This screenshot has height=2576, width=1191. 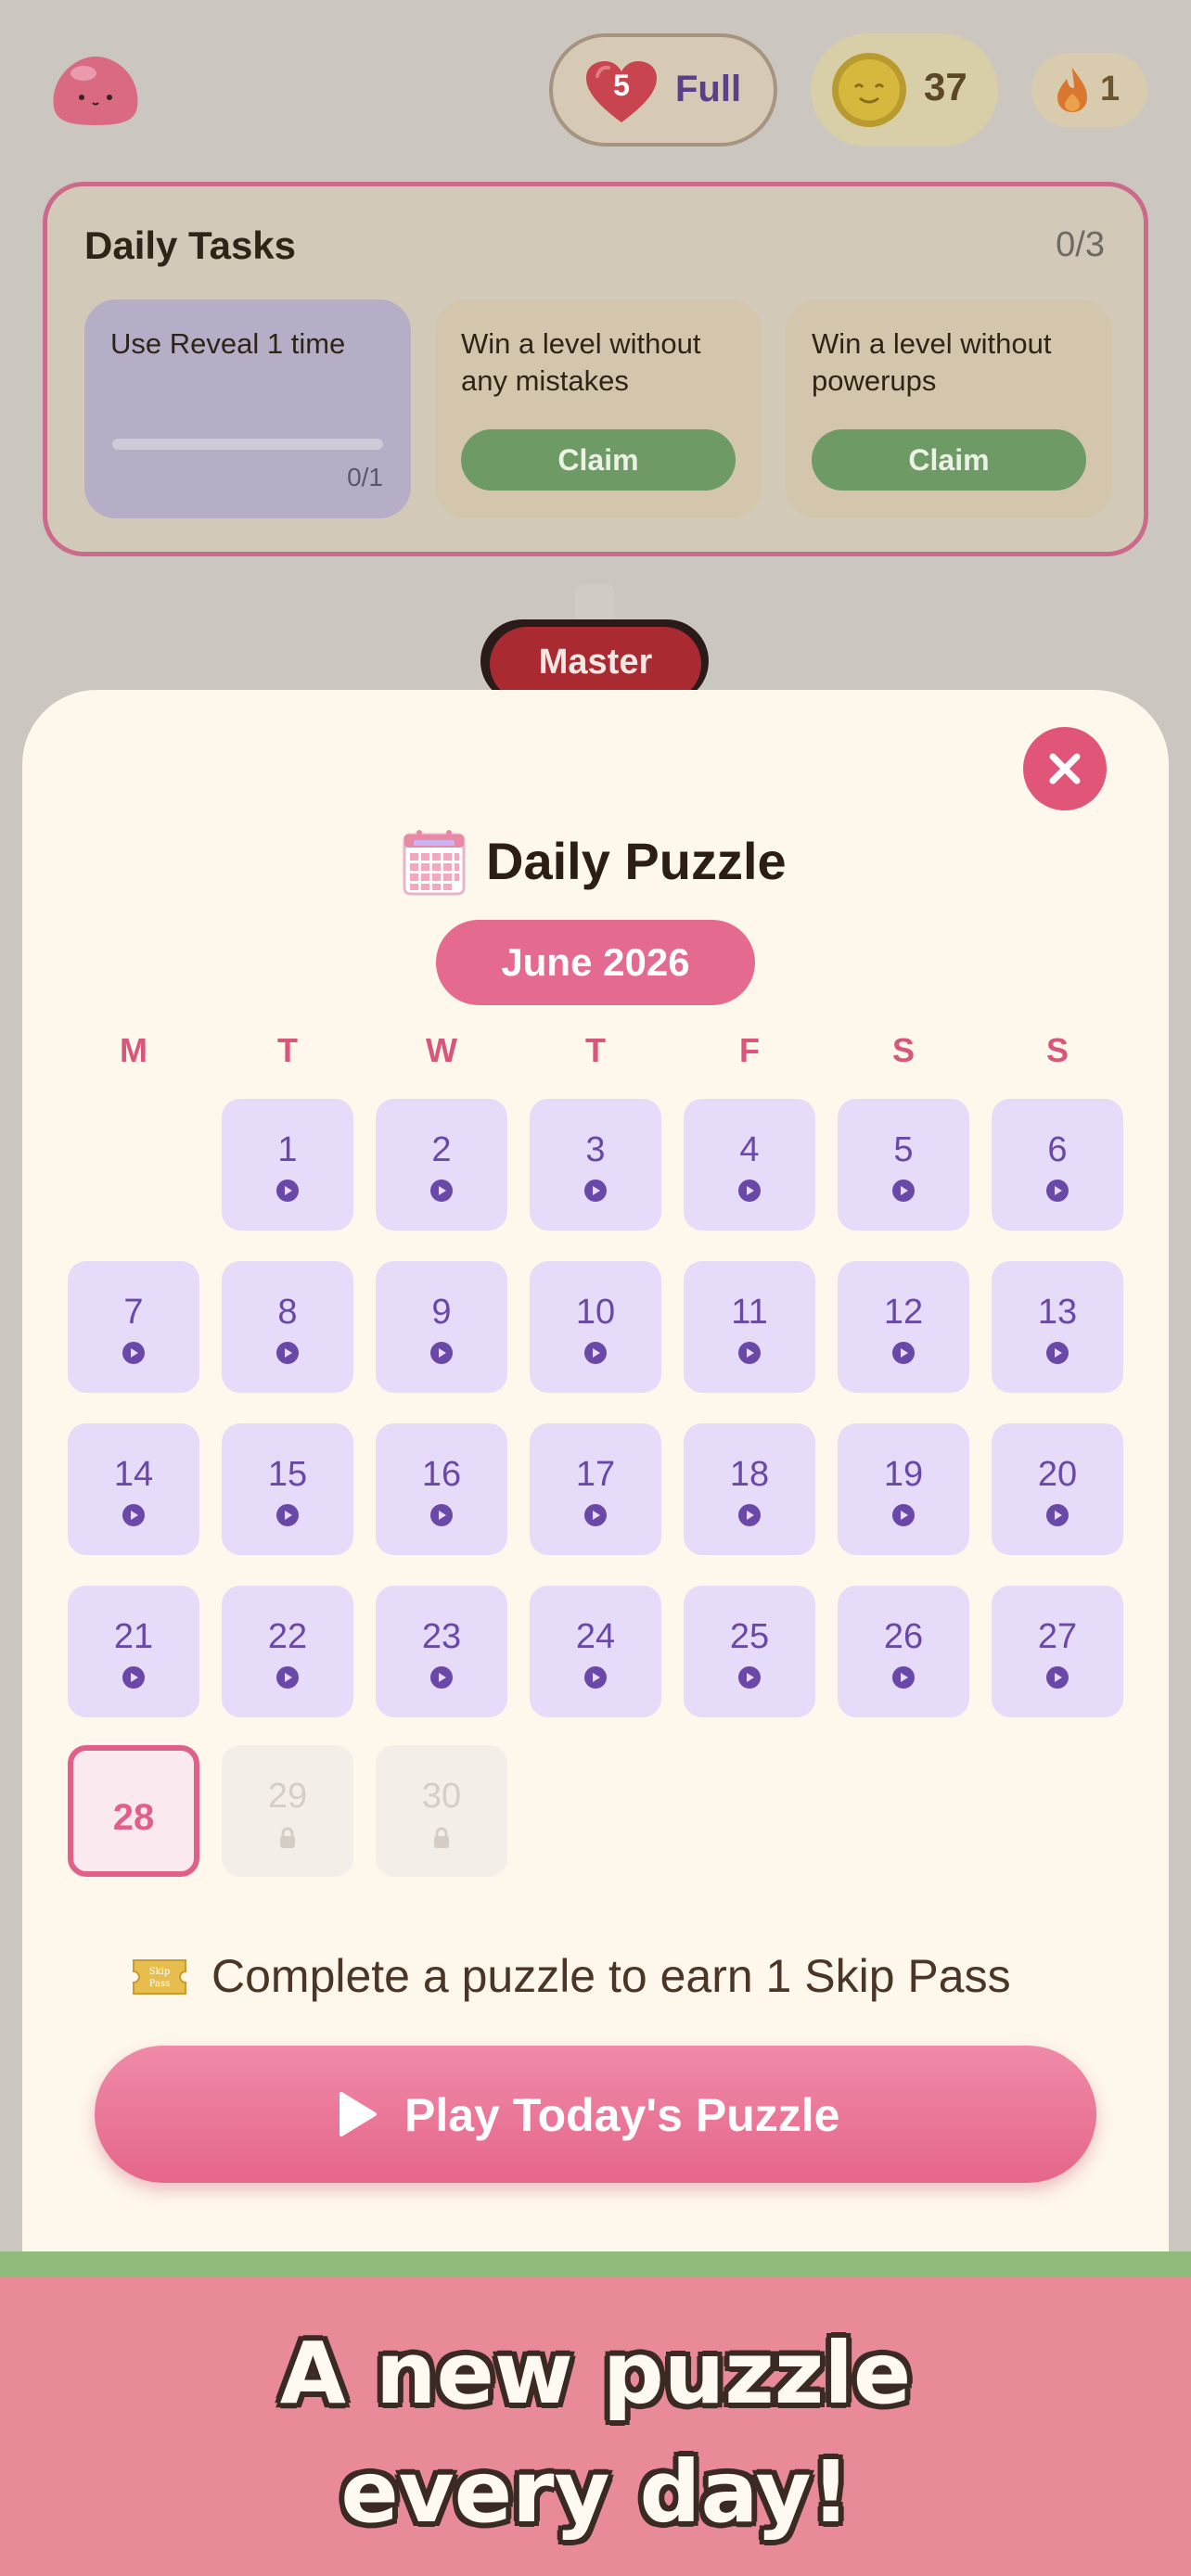 I want to click on day-number: 15, so click(x=287, y=1474).